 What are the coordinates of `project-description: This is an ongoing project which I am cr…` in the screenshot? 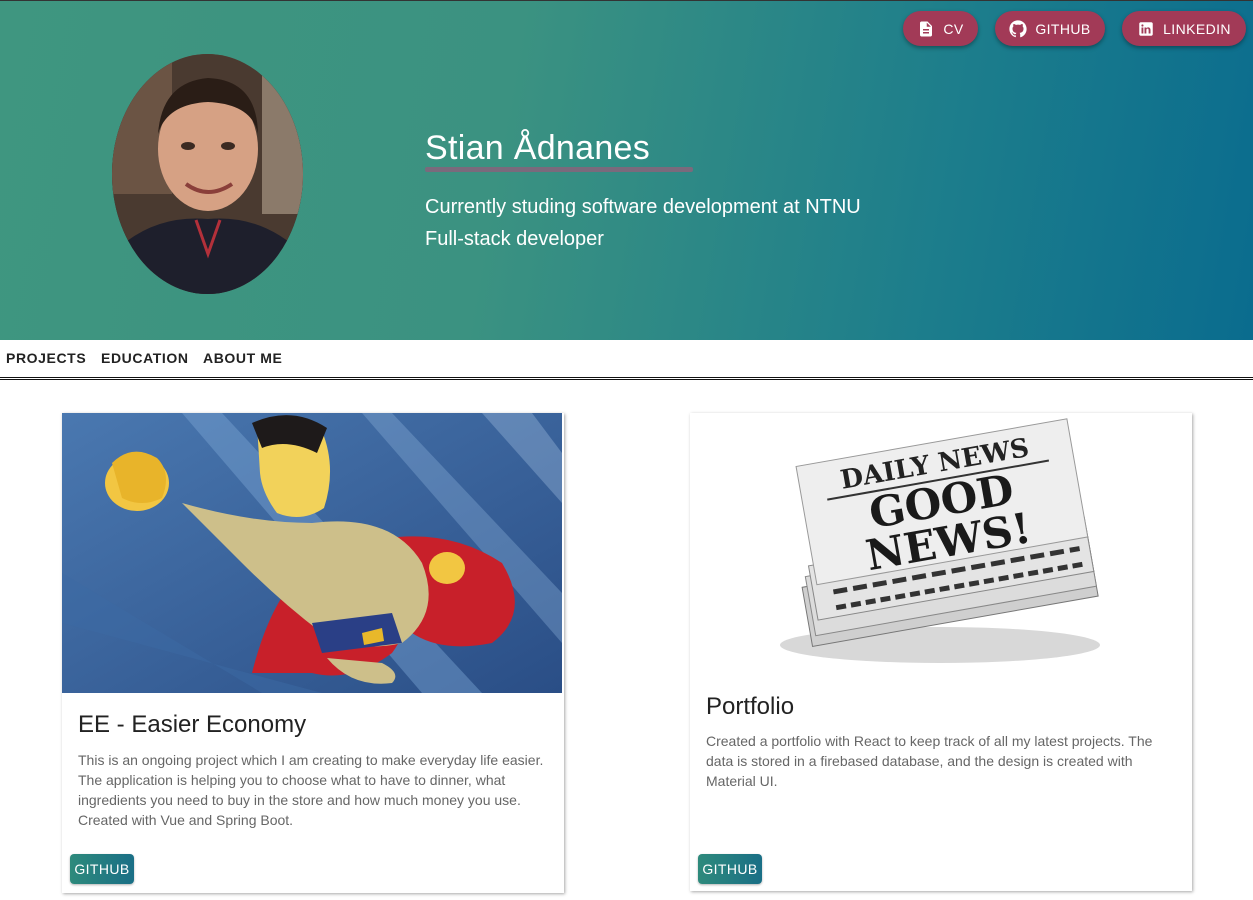 It's located at (311, 790).